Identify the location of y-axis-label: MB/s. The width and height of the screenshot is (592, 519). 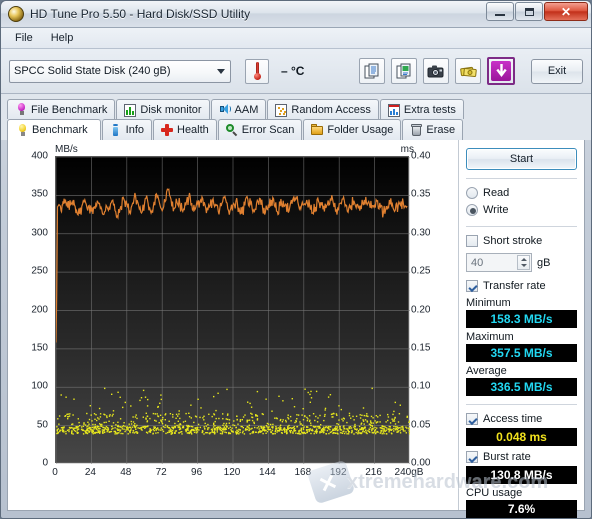
(66, 149).